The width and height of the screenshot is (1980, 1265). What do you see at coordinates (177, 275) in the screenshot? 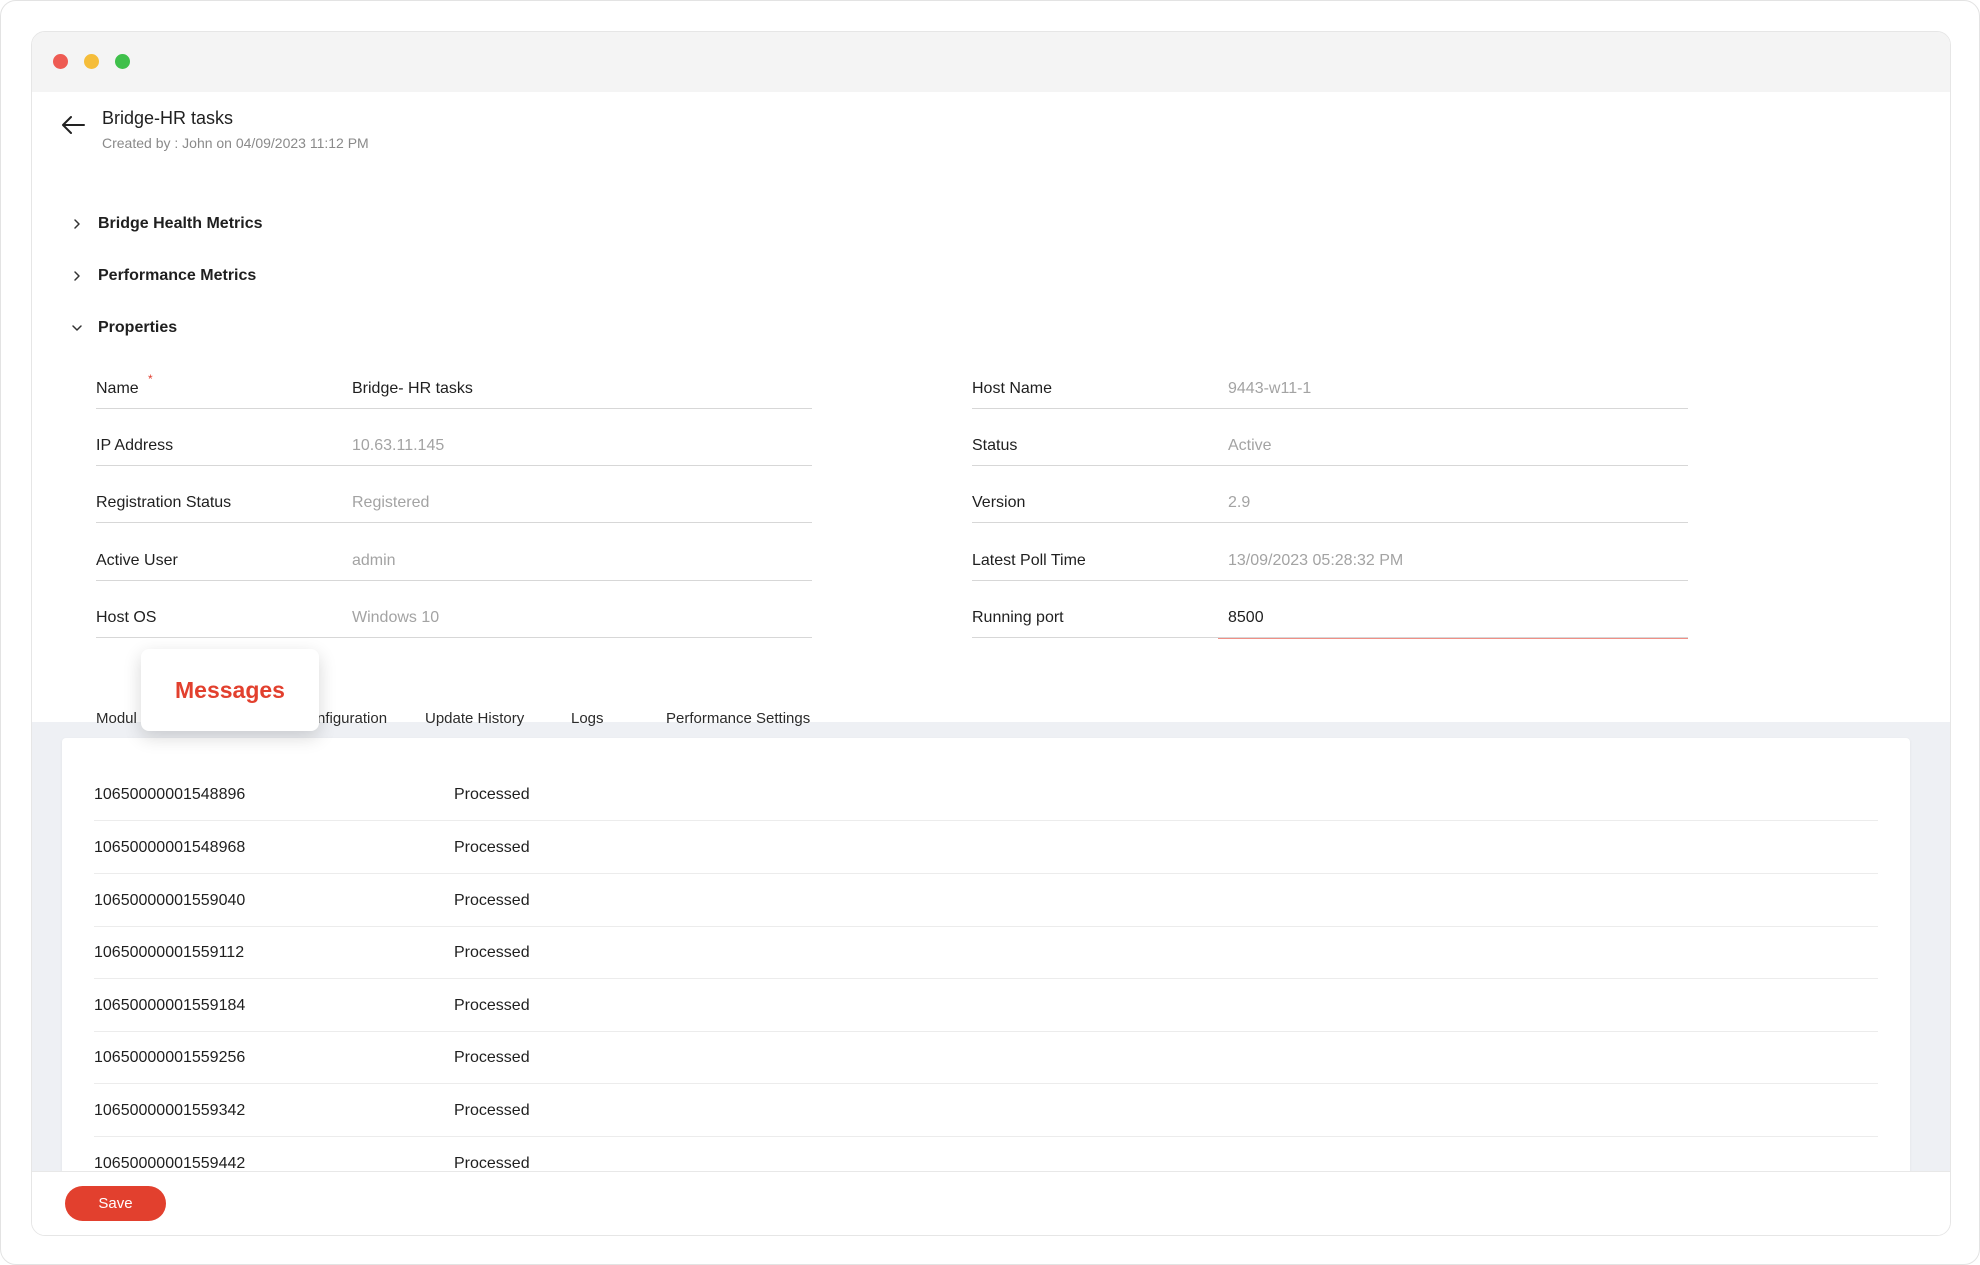
I see `section-title: Performance Metrics` at bounding box center [177, 275].